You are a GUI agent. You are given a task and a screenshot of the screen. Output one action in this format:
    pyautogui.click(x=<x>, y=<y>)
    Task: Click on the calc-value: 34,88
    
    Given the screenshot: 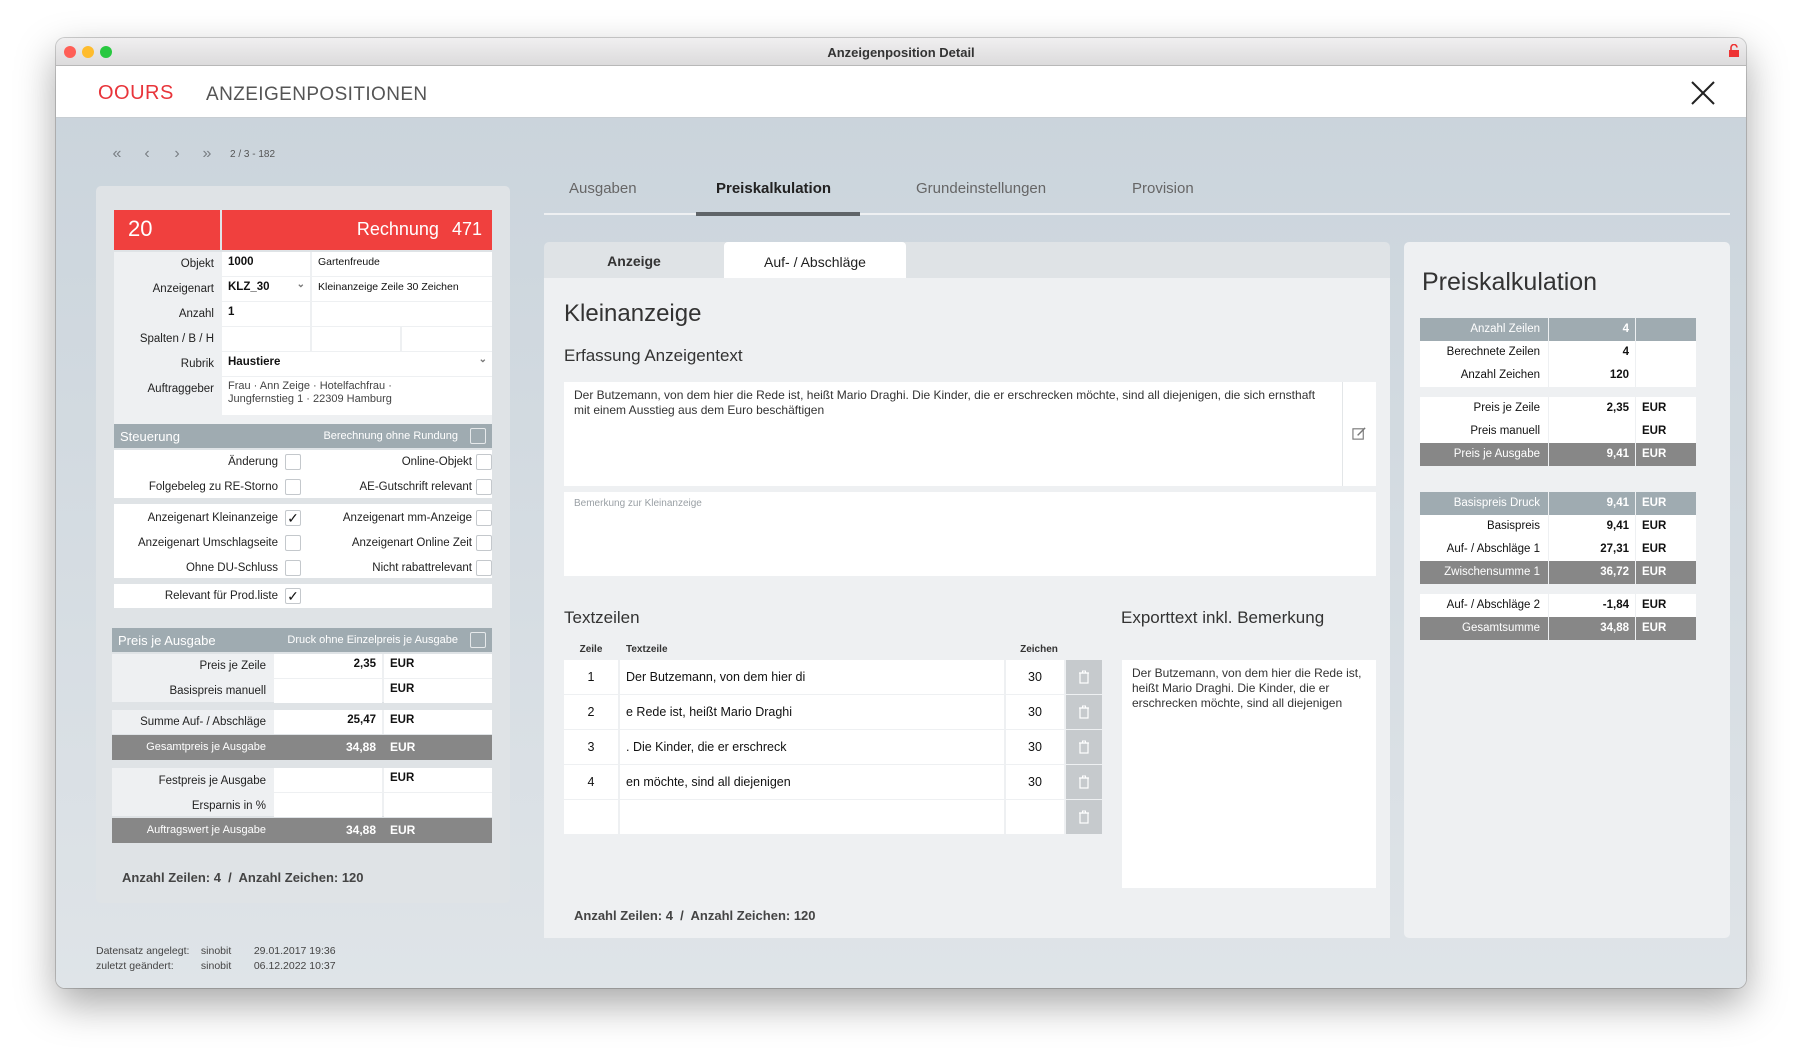 What is the action you would take?
    pyautogui.click(x=1592, y=628)
    